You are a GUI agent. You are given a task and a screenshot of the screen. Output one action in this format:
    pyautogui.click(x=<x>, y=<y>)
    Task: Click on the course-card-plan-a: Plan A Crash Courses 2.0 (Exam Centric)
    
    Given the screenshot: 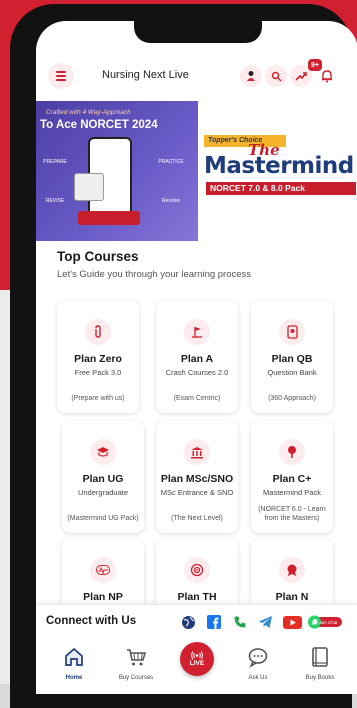 What is the action you would take?
    pyautogui.click(x=197, y=357)
    